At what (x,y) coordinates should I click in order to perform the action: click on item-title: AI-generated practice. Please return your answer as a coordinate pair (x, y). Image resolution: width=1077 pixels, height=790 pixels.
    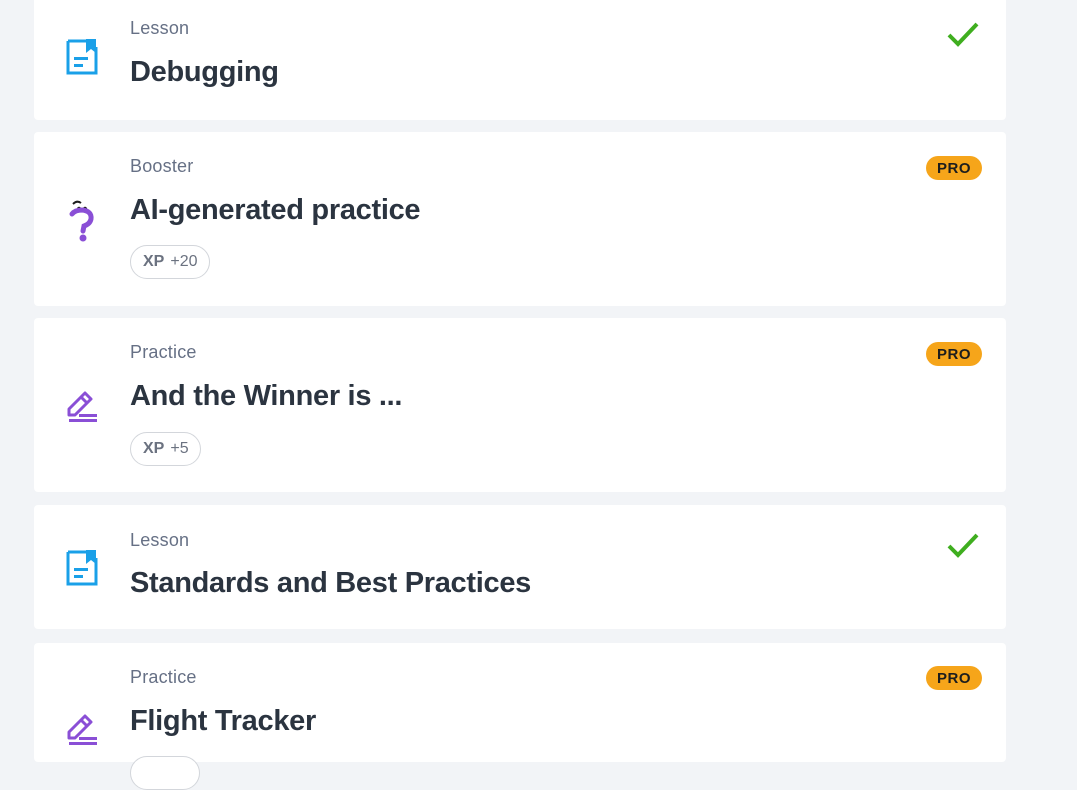
    Looking at the image, I should click on (275, 210).